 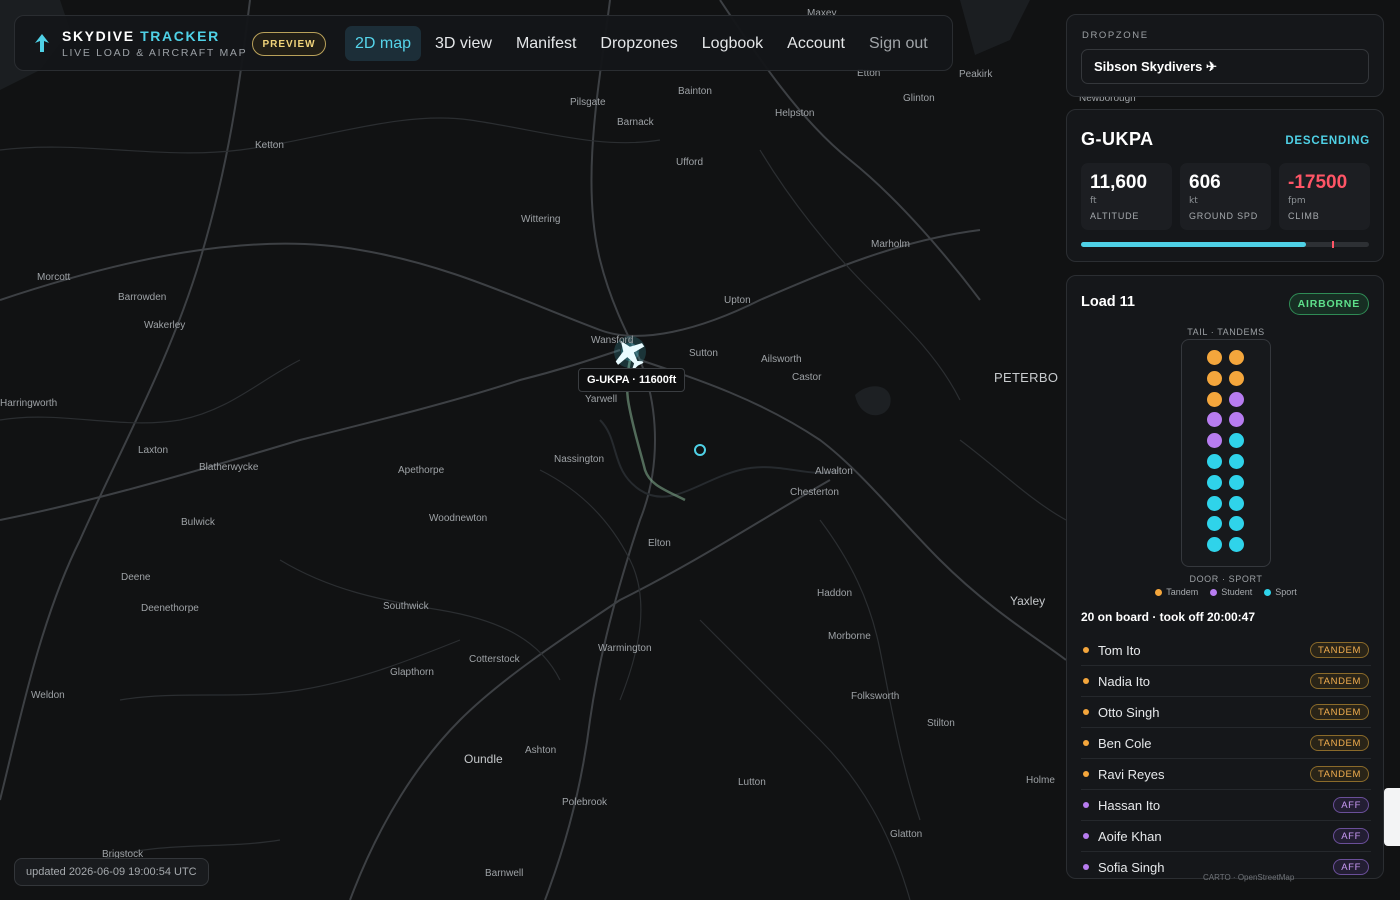 What do you see at coordinates (153, 450) in the screenshot?
I see `map-label: Laxton` at bounding box center [153, 450].